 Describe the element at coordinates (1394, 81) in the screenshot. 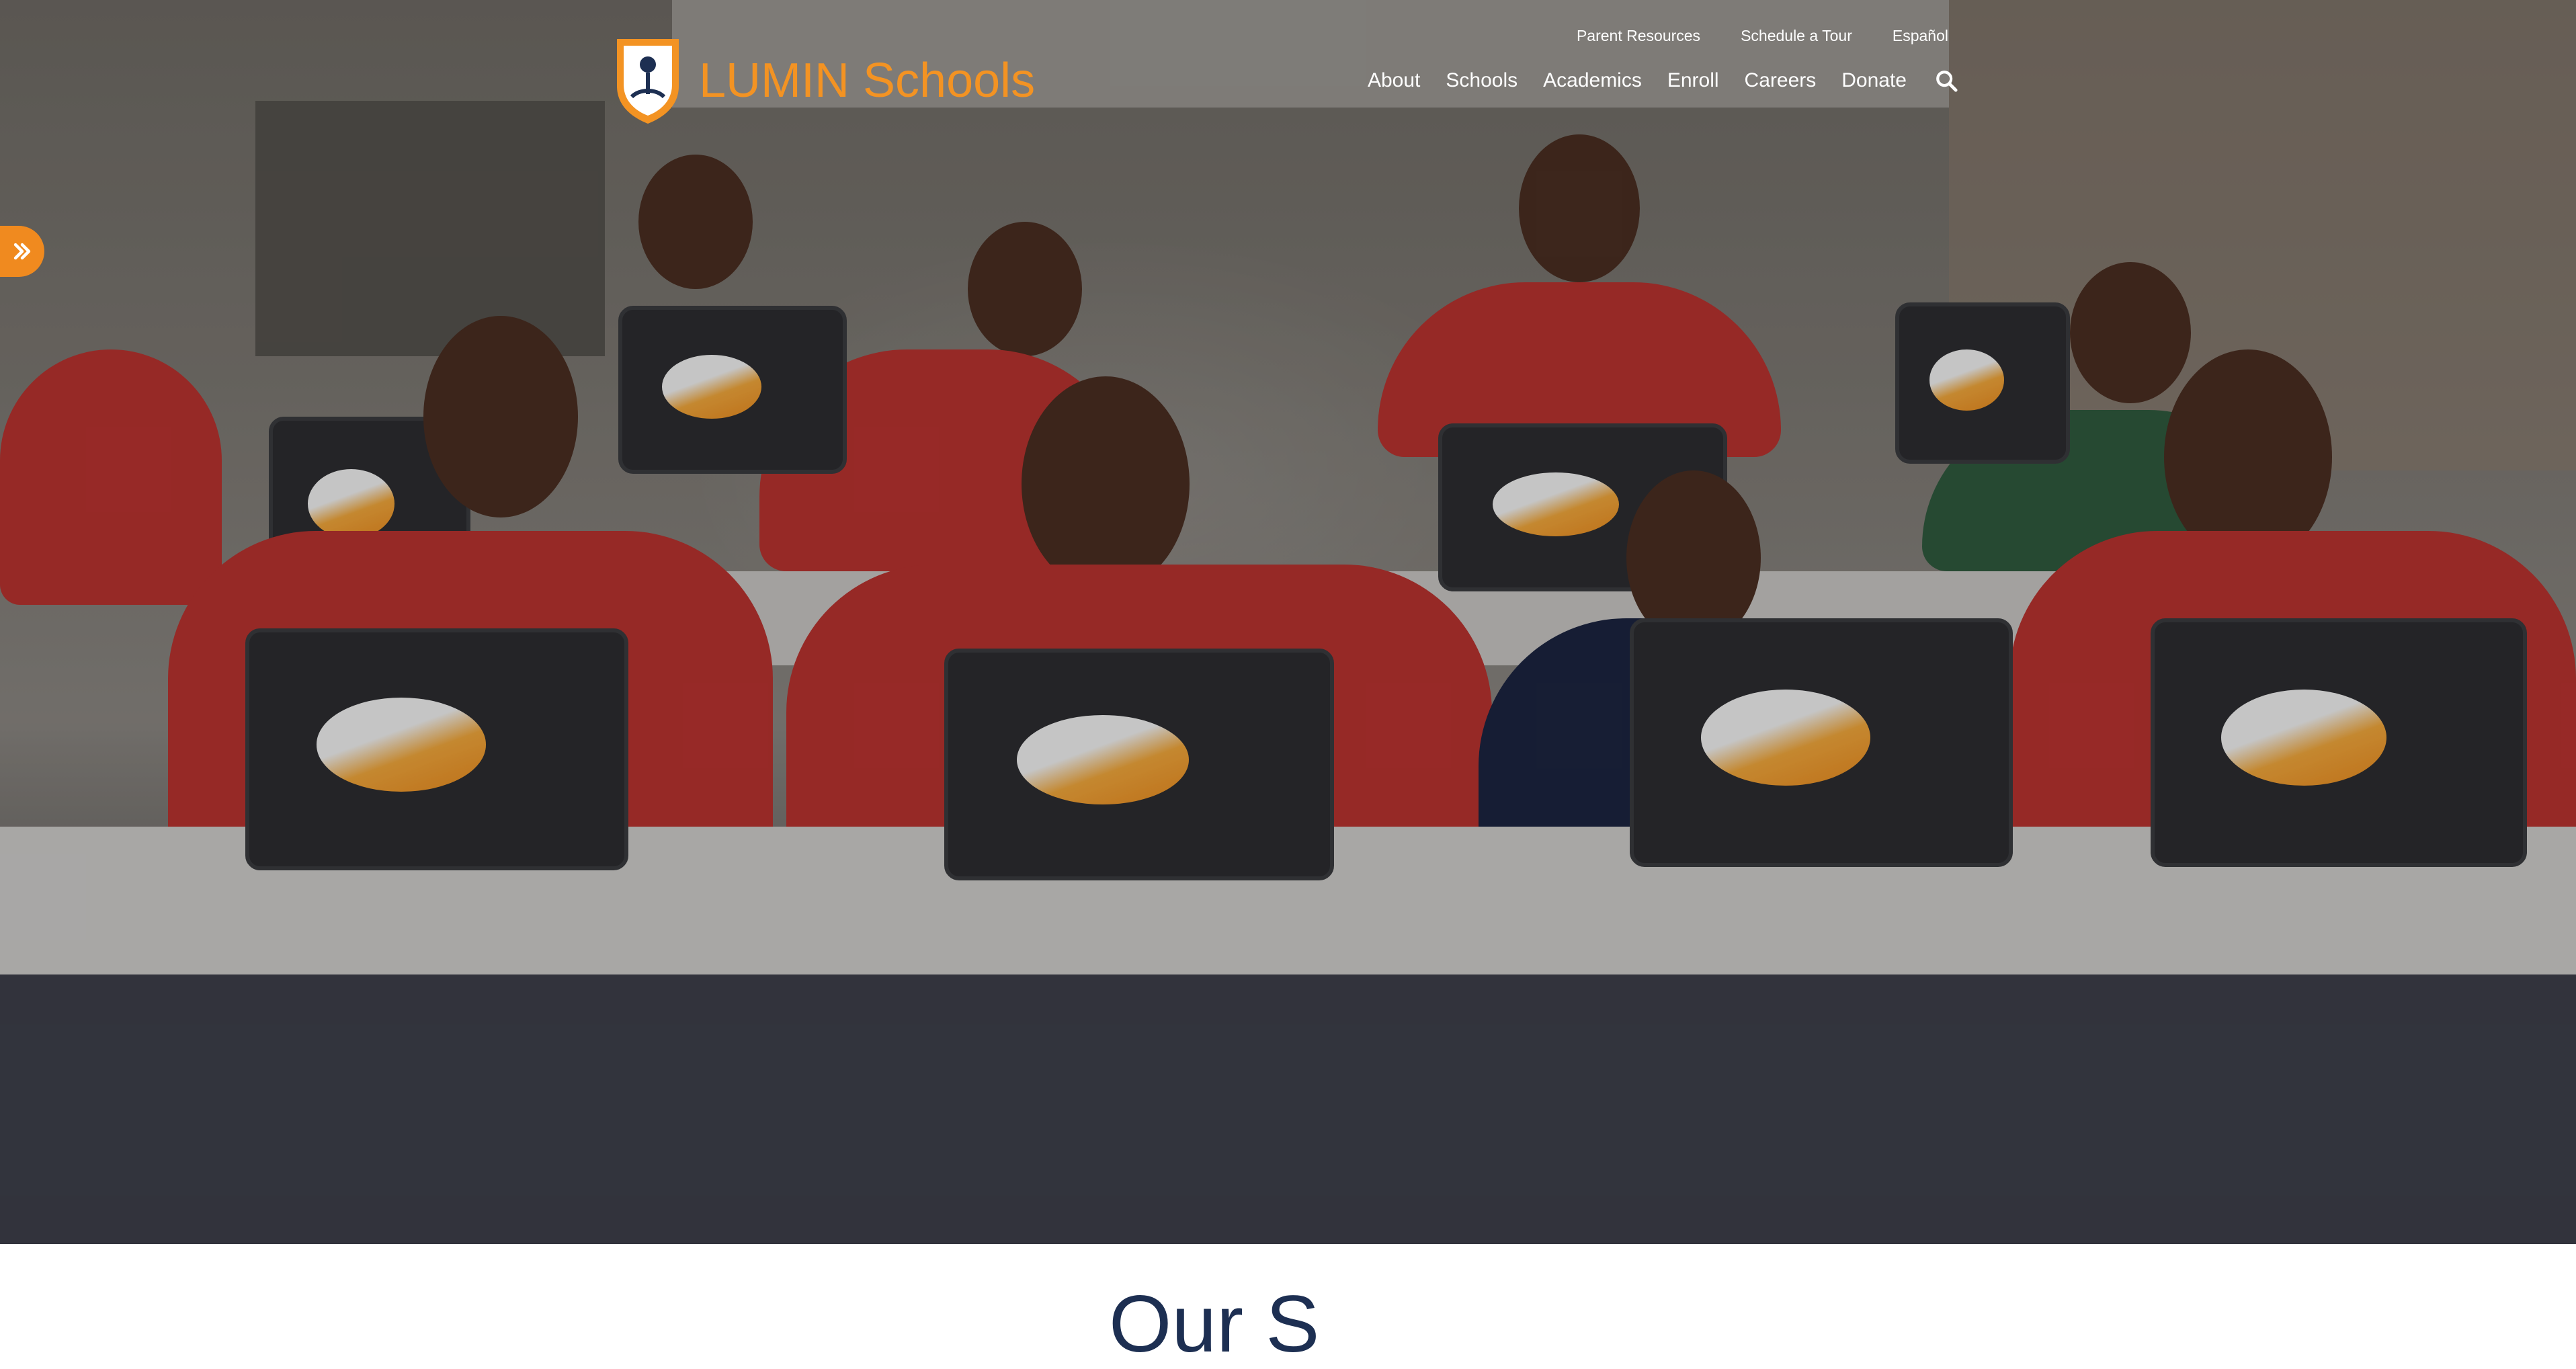

I see `nav-item-about: About` at that location.